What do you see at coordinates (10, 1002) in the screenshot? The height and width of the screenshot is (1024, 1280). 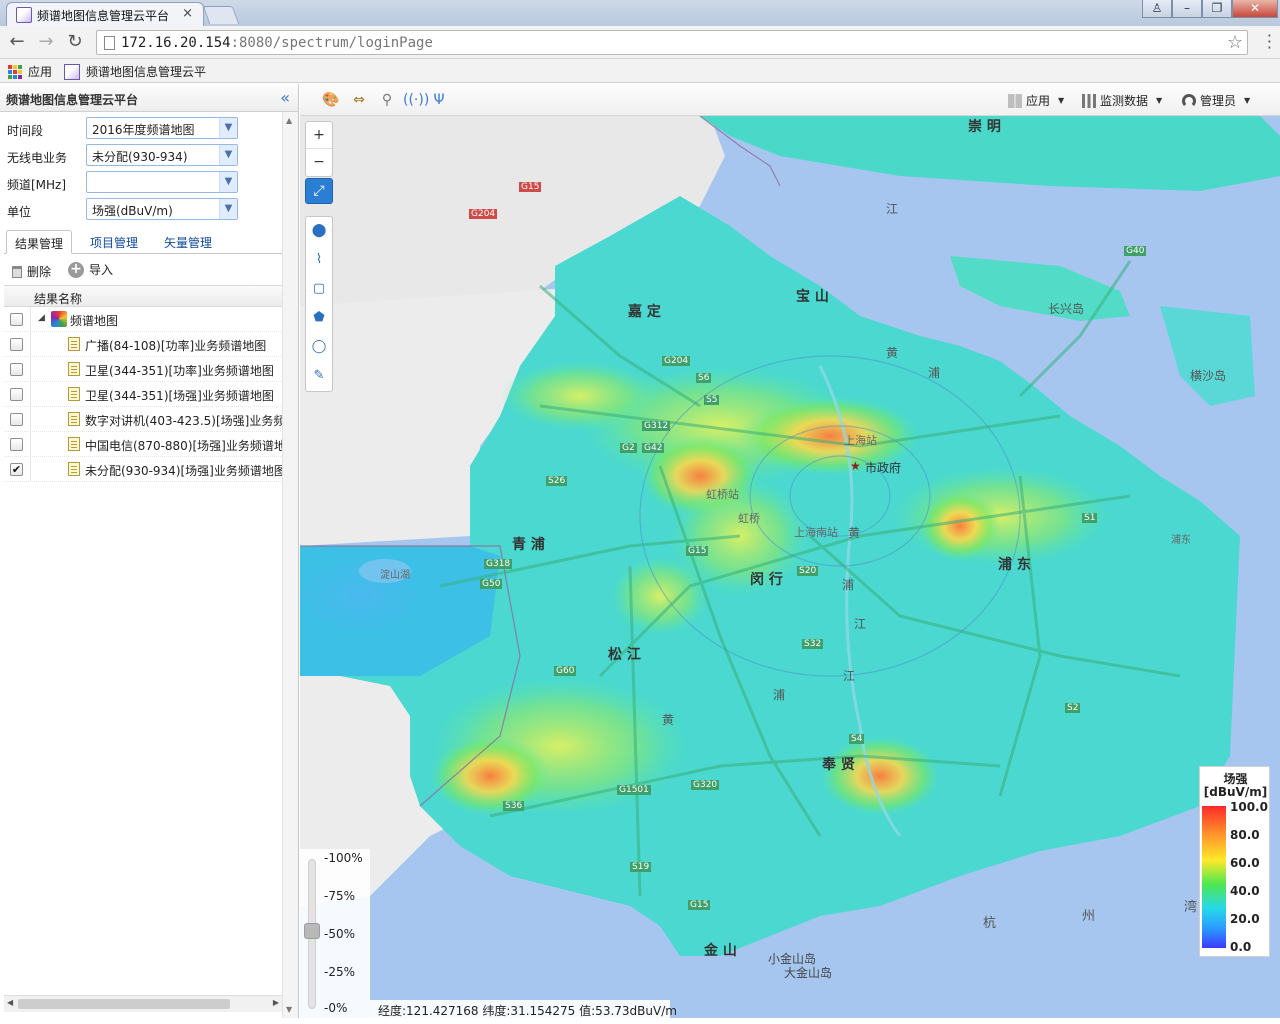 I see `scroll-left-icon: ◀` at bounding box center [10, 1002].